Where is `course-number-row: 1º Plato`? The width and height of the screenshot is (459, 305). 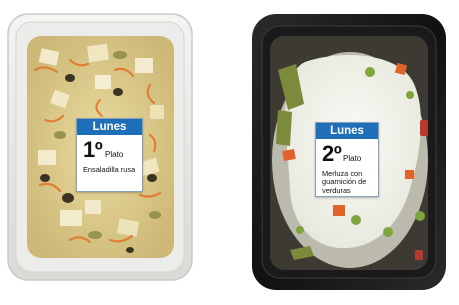
course-number-row: 1º Plato is located at coordinates (109, 150).